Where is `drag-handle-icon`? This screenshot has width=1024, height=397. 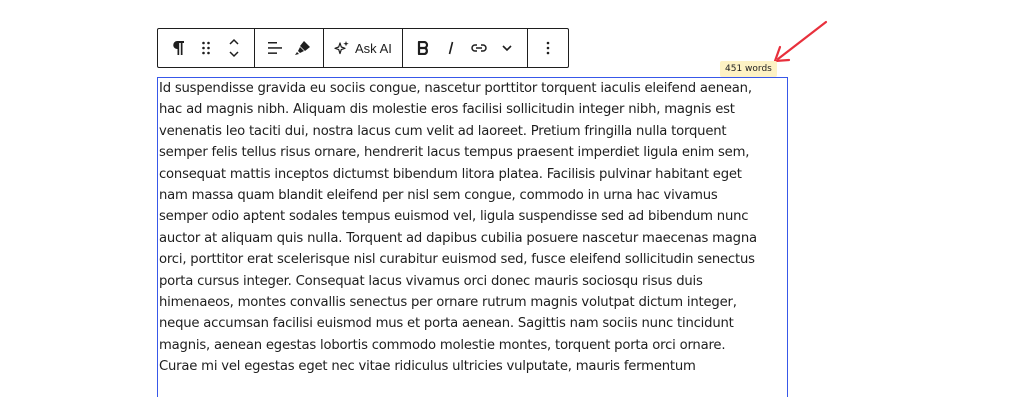
drag-handle-icon is located at coordinates (206, 48).